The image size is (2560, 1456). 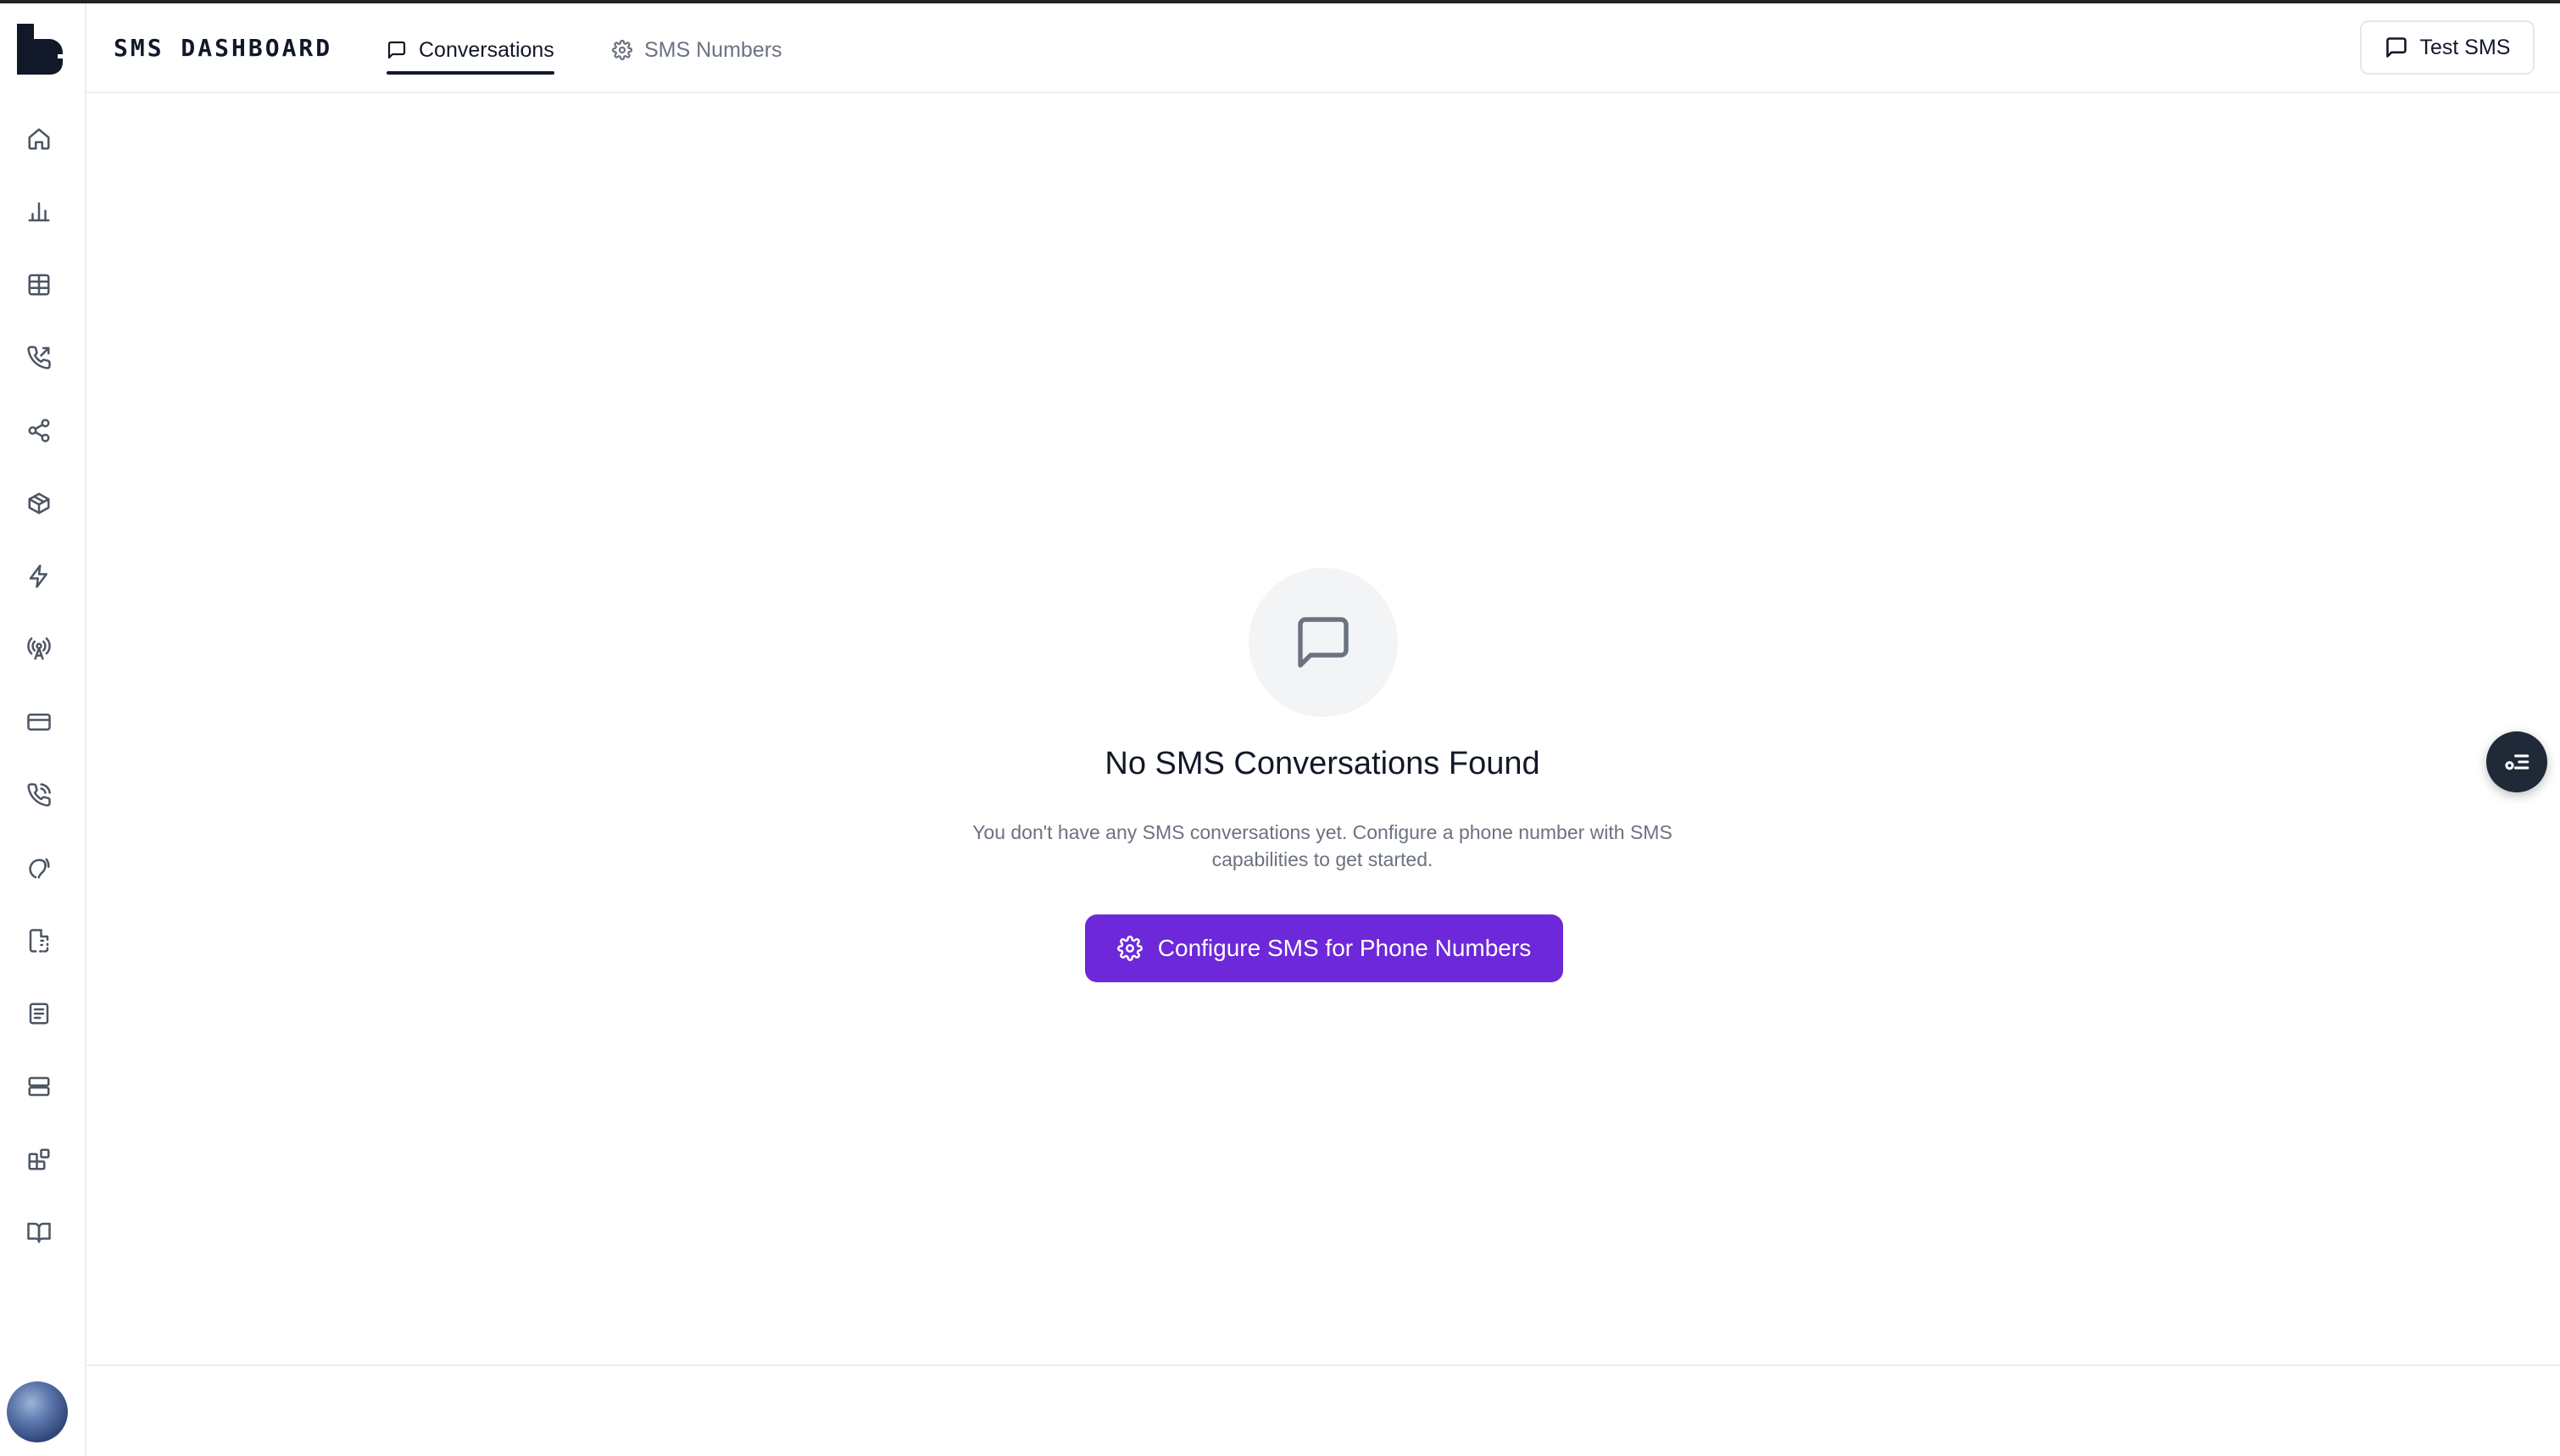 I want to click on sidebar-item-table, so click(x=39, y=285).